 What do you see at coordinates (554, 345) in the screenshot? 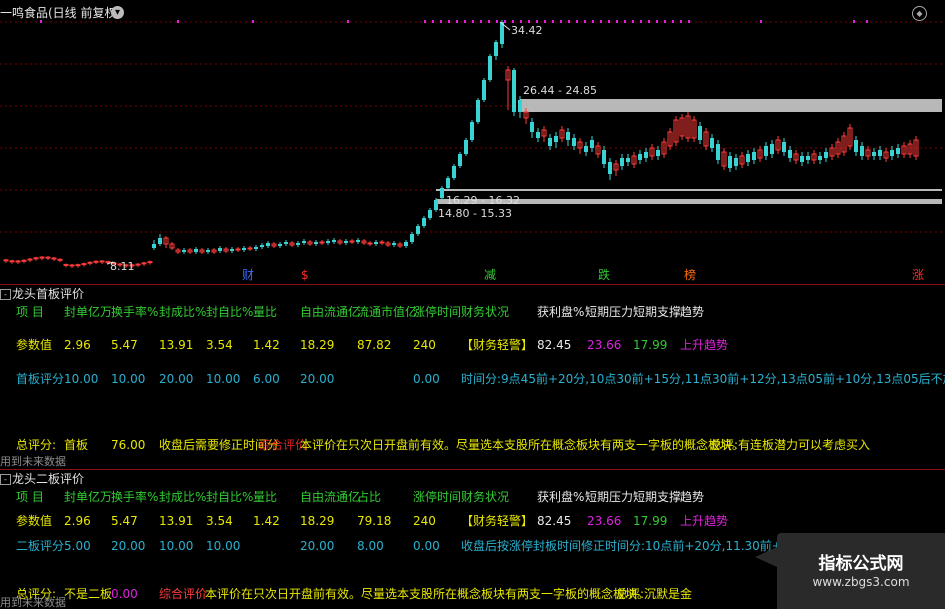
I see `panel1-param-profit: 82.45` at bounding box center [554, 345].